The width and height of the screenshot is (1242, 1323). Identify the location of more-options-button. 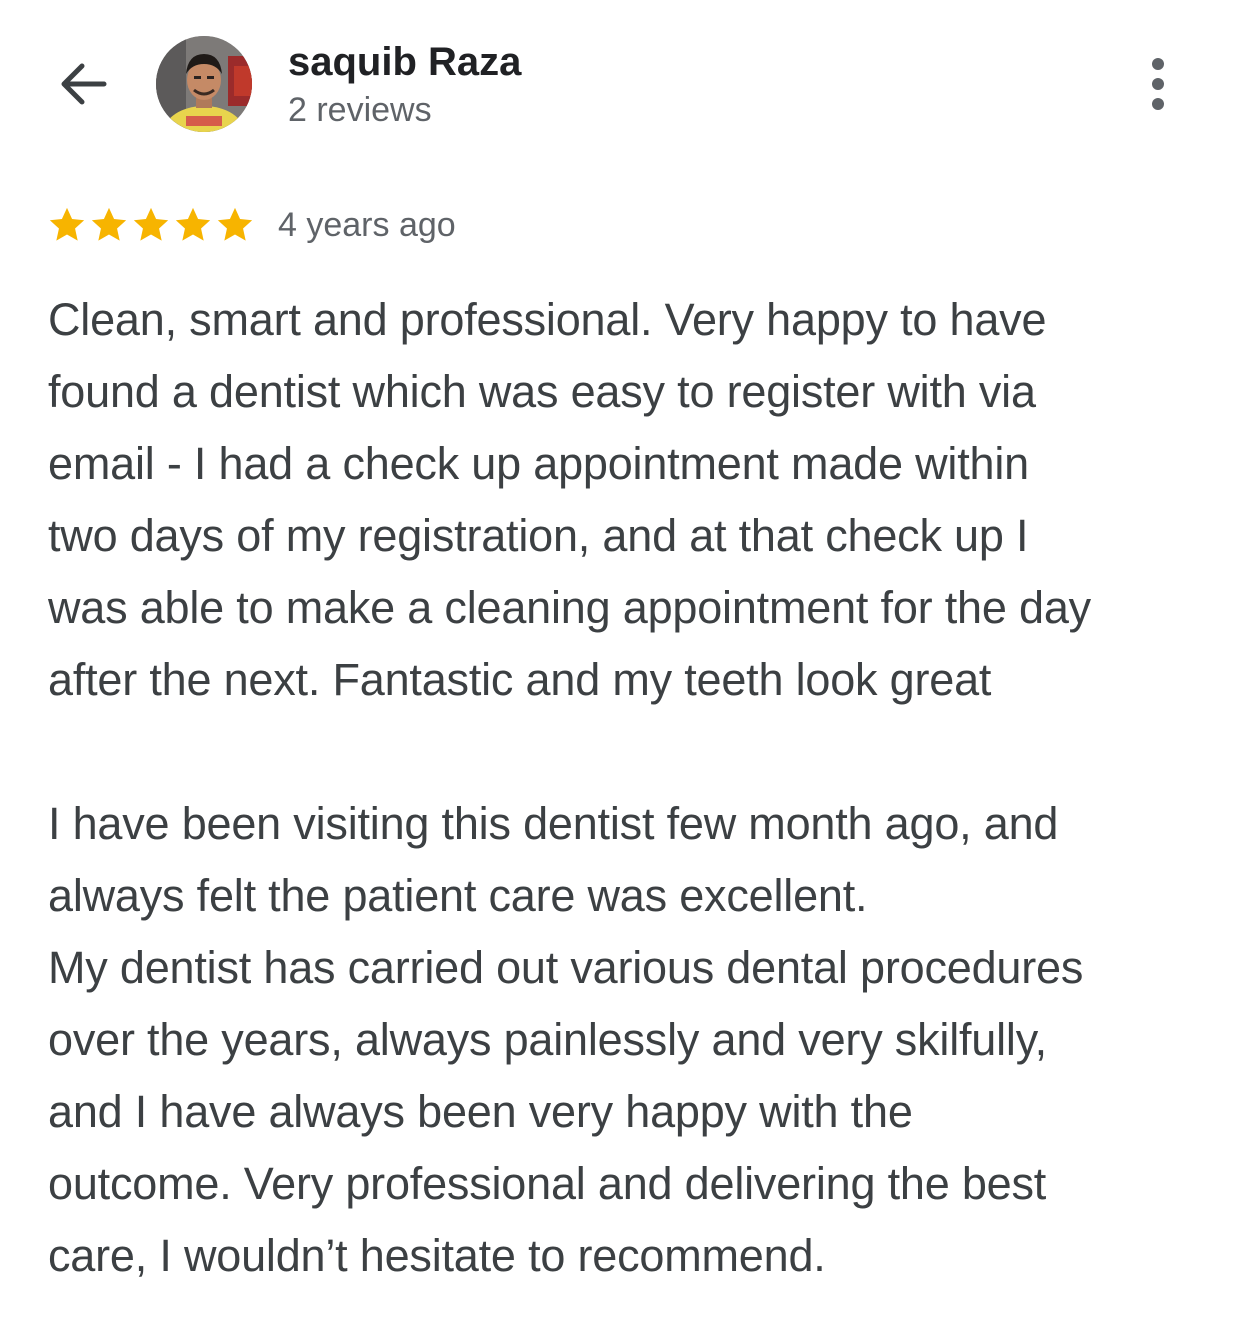
(1158, 84).